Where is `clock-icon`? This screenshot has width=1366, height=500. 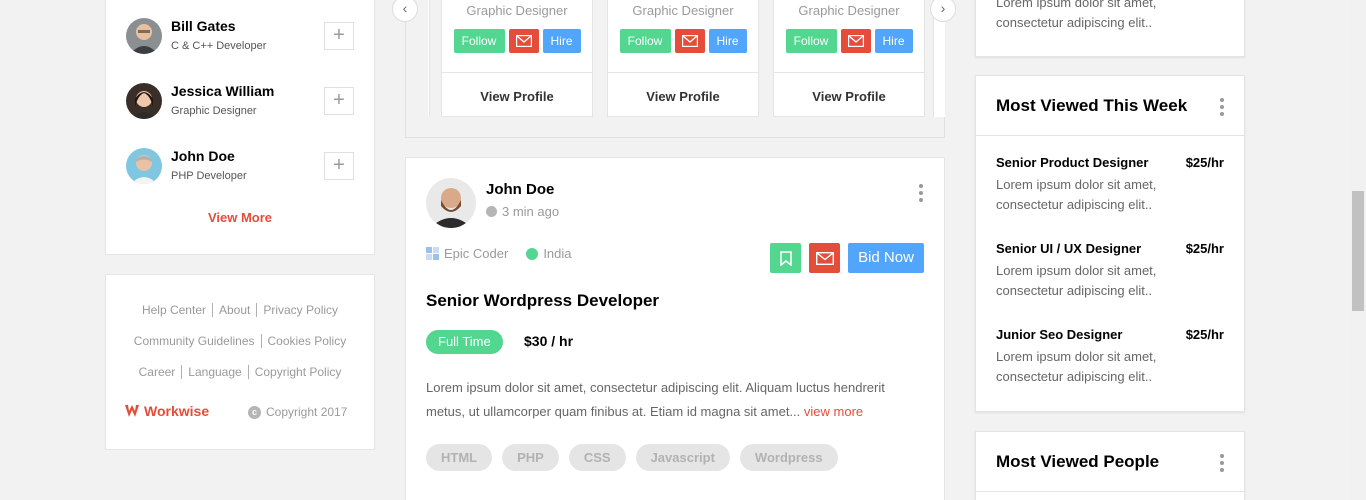
clock-icon is located at coordinates (491, 211).